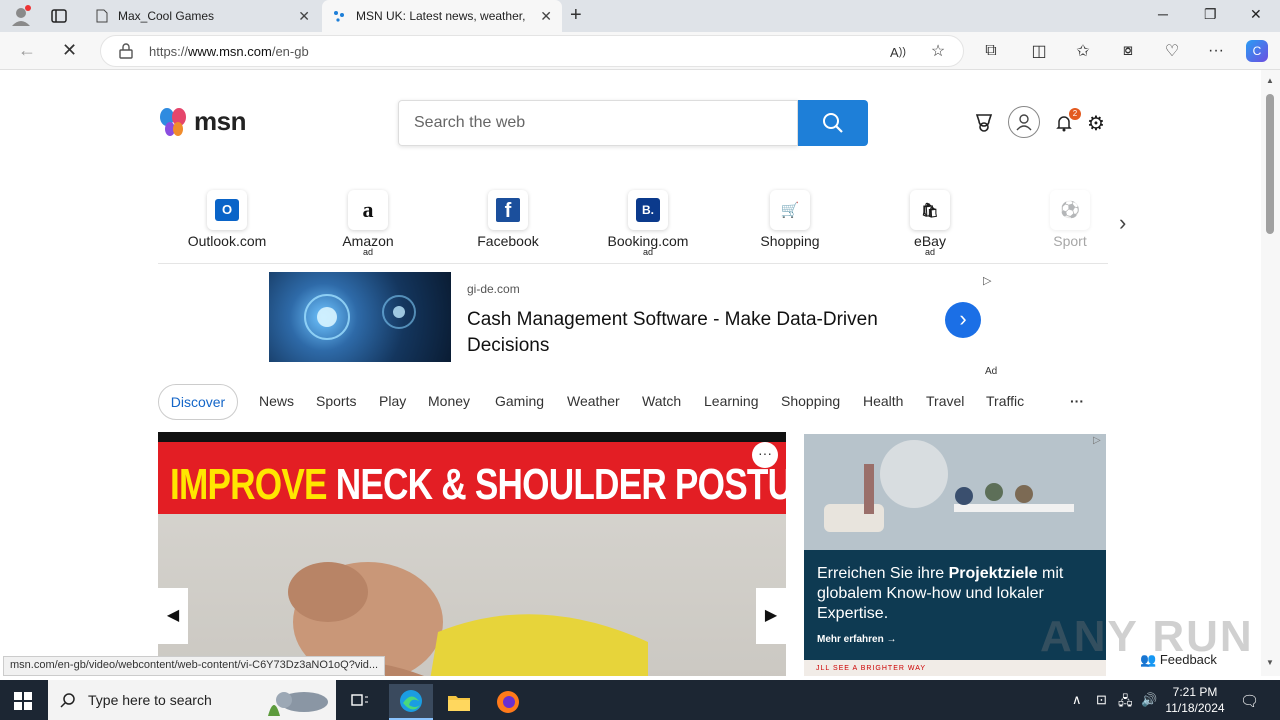  Describe the element at coordinates (1070, 210) in the screenshot. I see `sport-ball-icon: ⚽` at that location.